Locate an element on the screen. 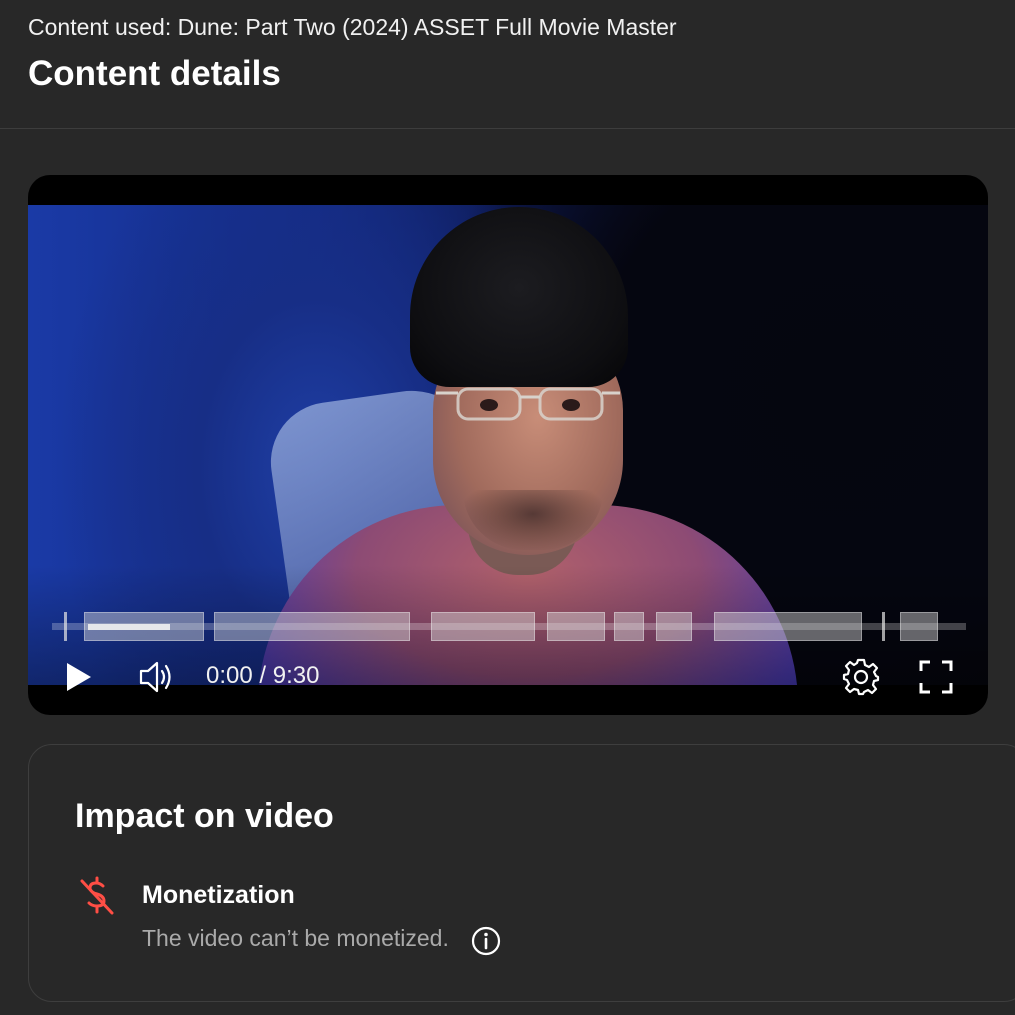 This screenshot has width=1015, height=1015. play-icon is located at coordinates (79, 677).